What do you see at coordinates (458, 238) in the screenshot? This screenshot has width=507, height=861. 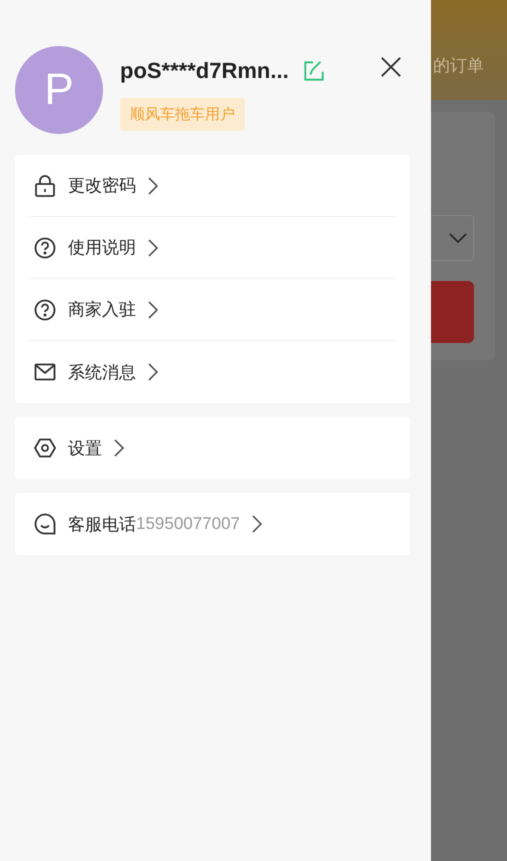 I see `chevron-down-icon` at bounding box center [458, 238].